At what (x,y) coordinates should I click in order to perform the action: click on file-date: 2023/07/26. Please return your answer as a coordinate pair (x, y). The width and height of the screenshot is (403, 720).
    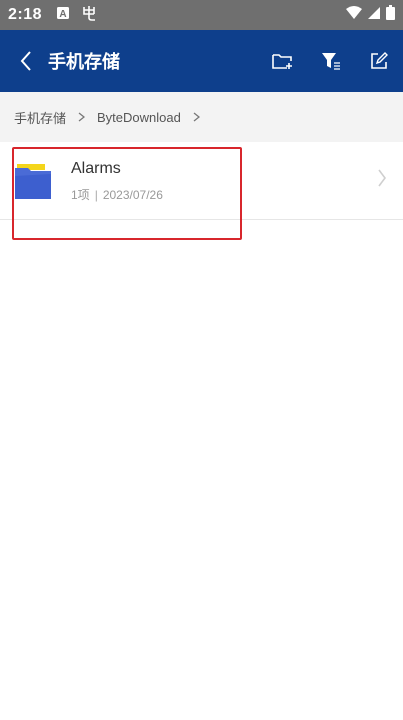
    Looking at the image, I should click on (132, 194).